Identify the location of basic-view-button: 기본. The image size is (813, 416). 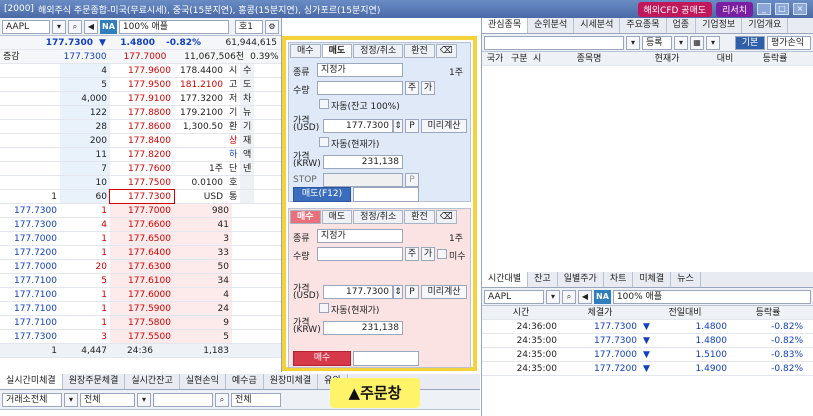
(750, 42).